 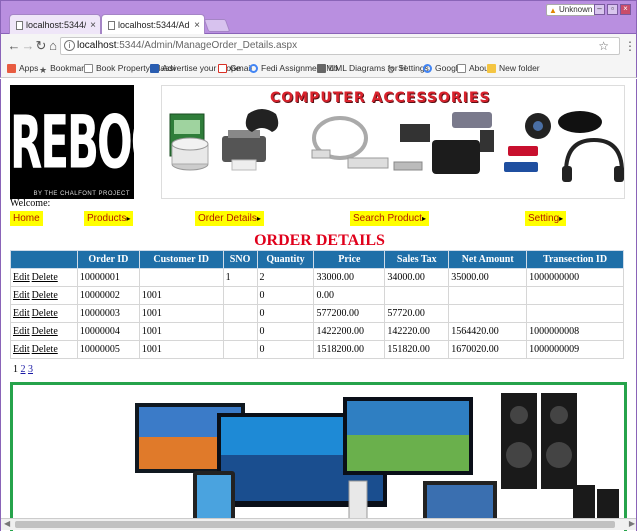 What do you see at coordinates (81, 194) in the screenshot?
I see `logo-subtitle: BY THE CHALFONT PROJECT` at bounding box center [81, 194].